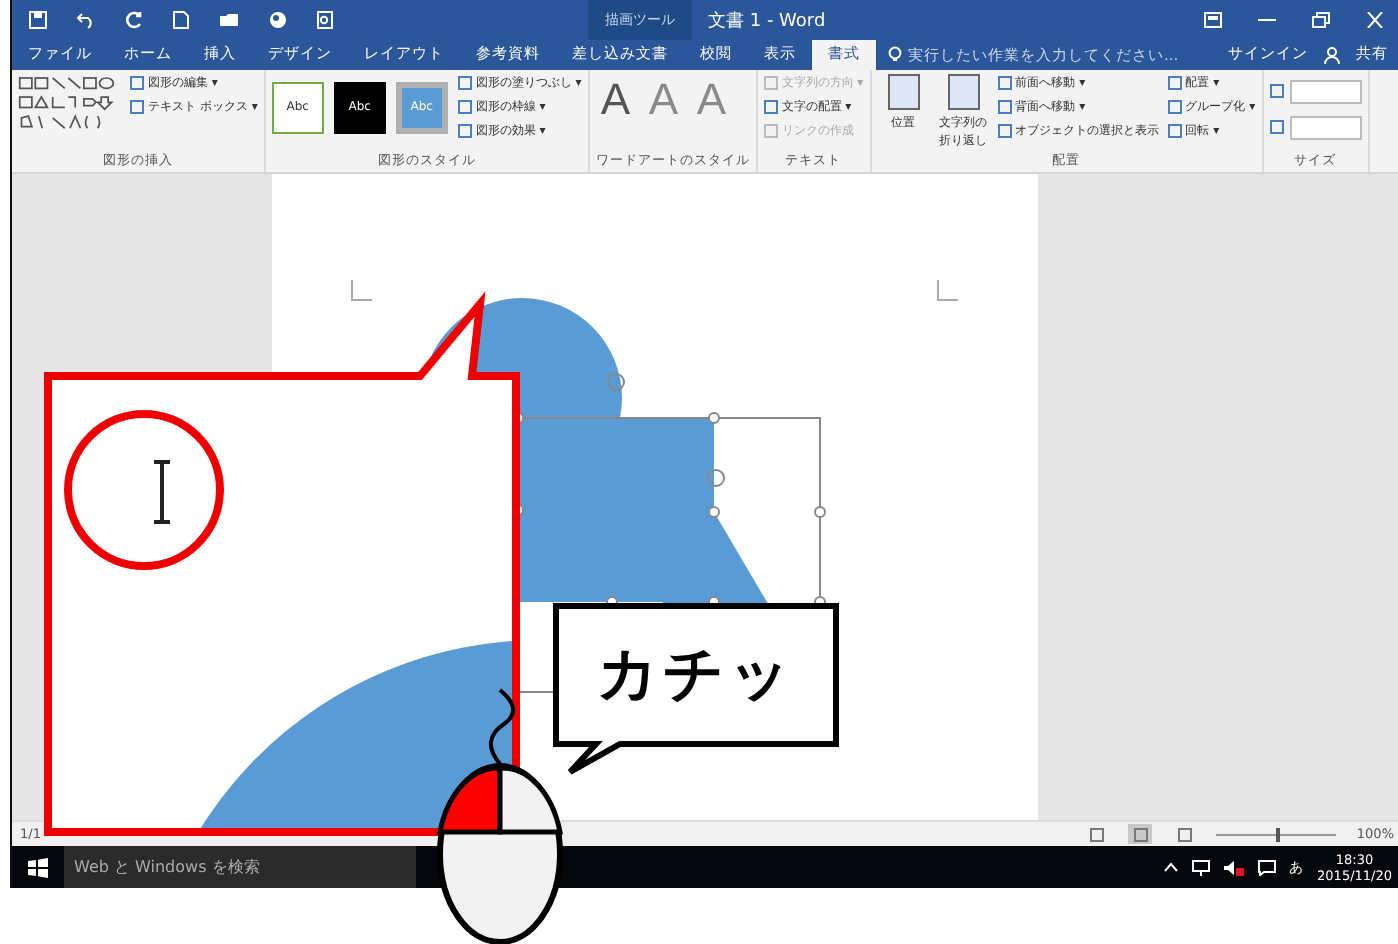  I want to click on read-mode-icon, so click(1096, 834).